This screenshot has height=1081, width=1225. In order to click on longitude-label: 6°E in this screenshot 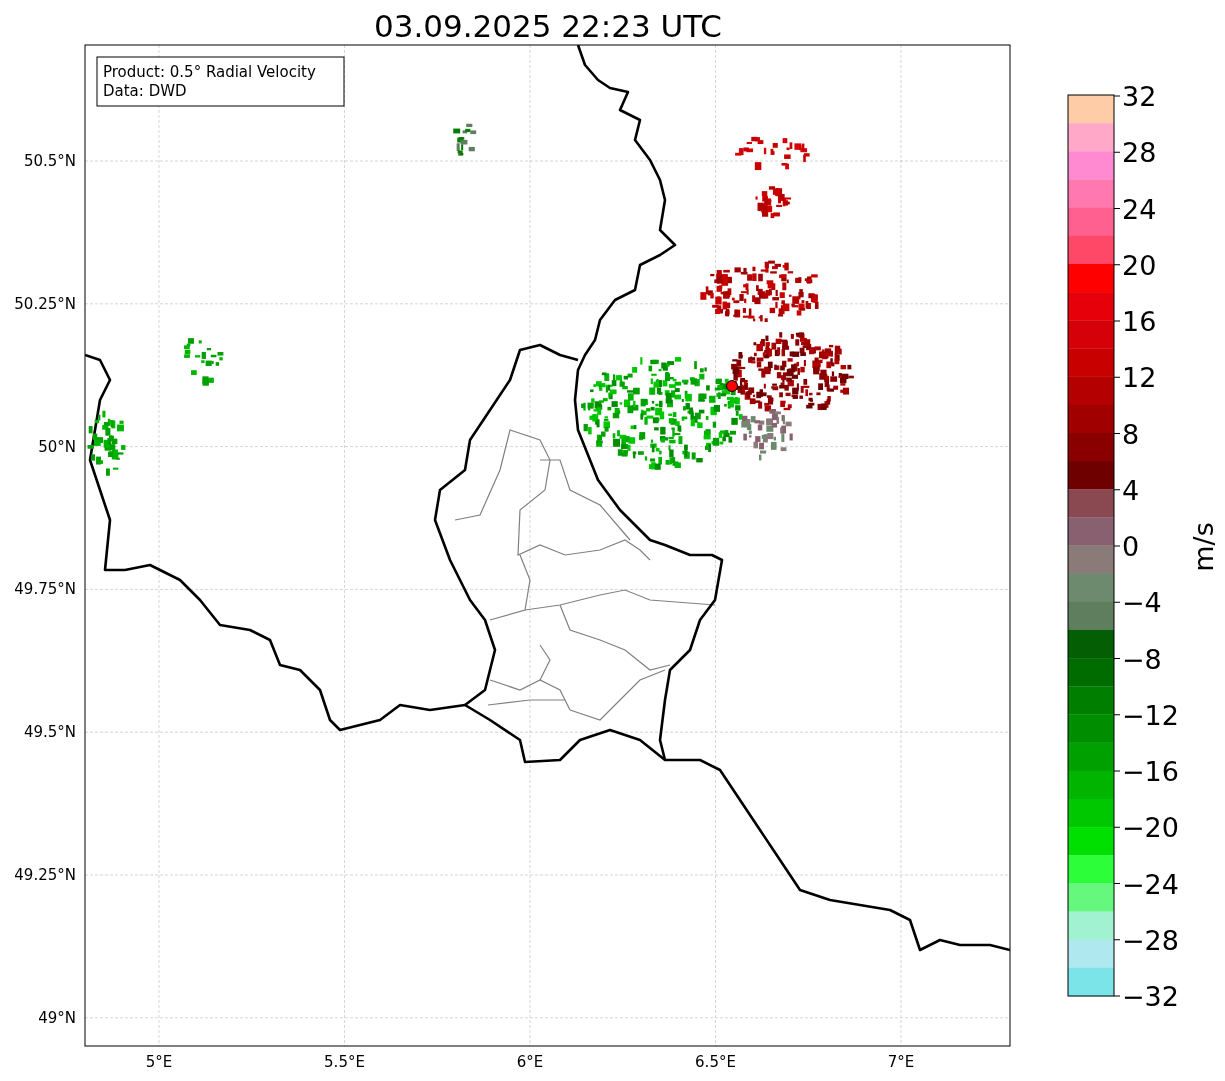, I will do `click(530, 1062)`.